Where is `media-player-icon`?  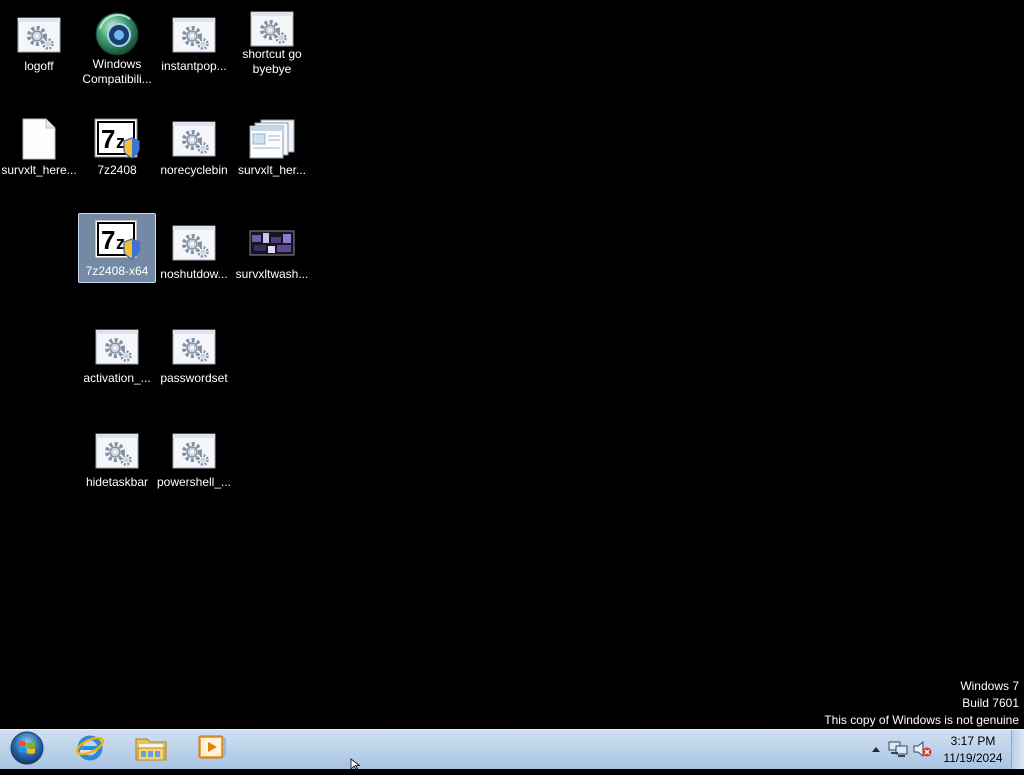
media-player-icon is located at coordinates (212, 749).